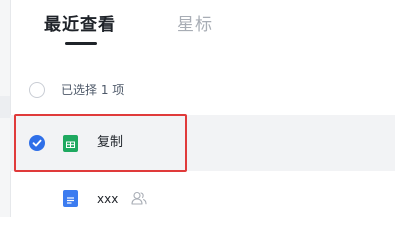 This screenshot has height=240, width=395. What do you see at coordinates (37, 90) in the screenshot?
I see `select-all-checkbox` at bounding box center [37, 90].